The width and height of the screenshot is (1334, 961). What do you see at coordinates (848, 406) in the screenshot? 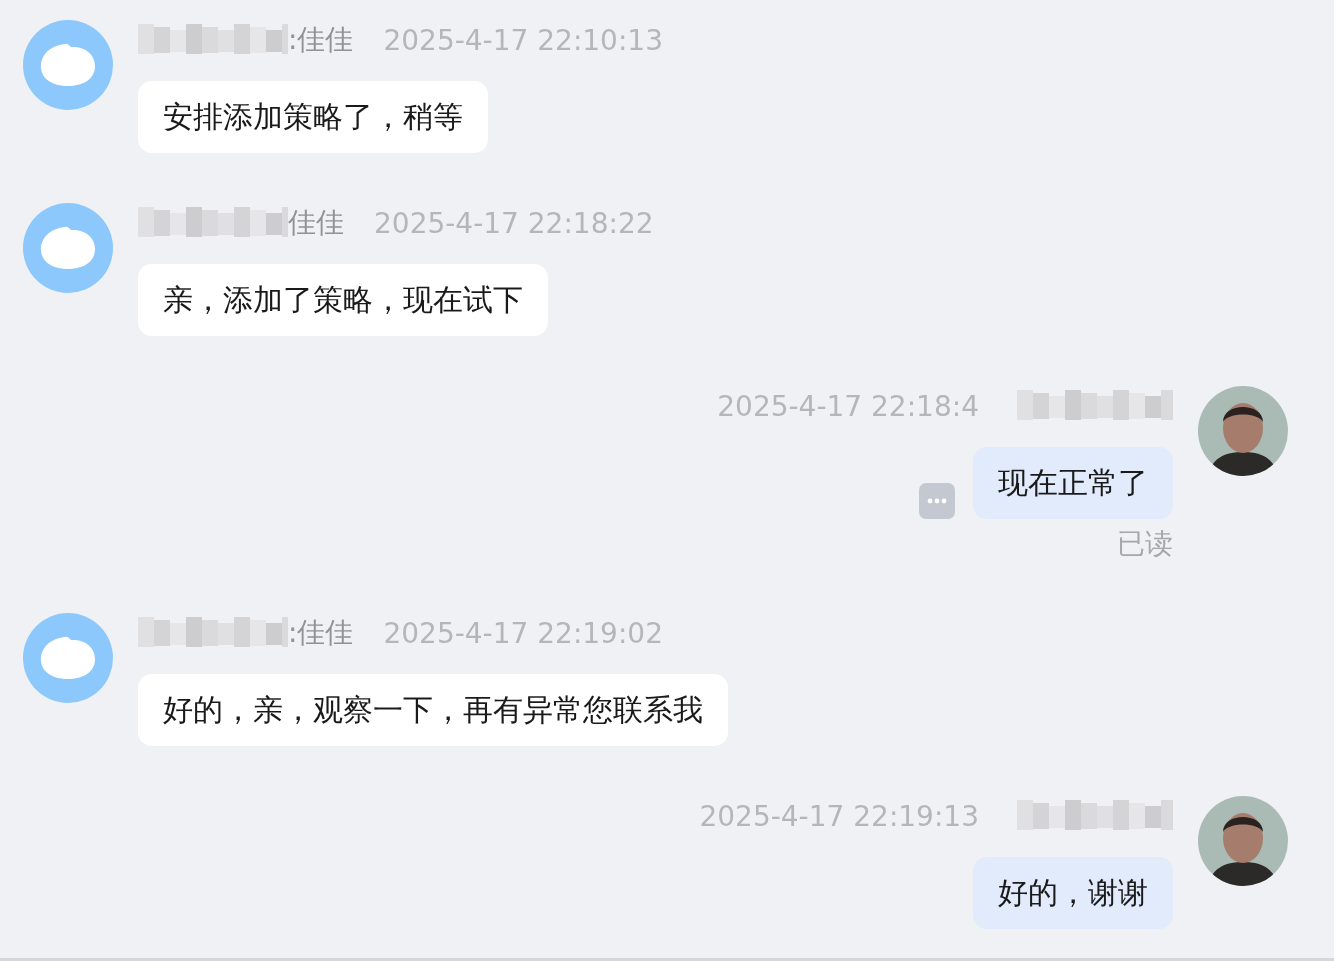
I see `message-time: 2025-4-17 22:18:4` at bounding box center [848, 406].